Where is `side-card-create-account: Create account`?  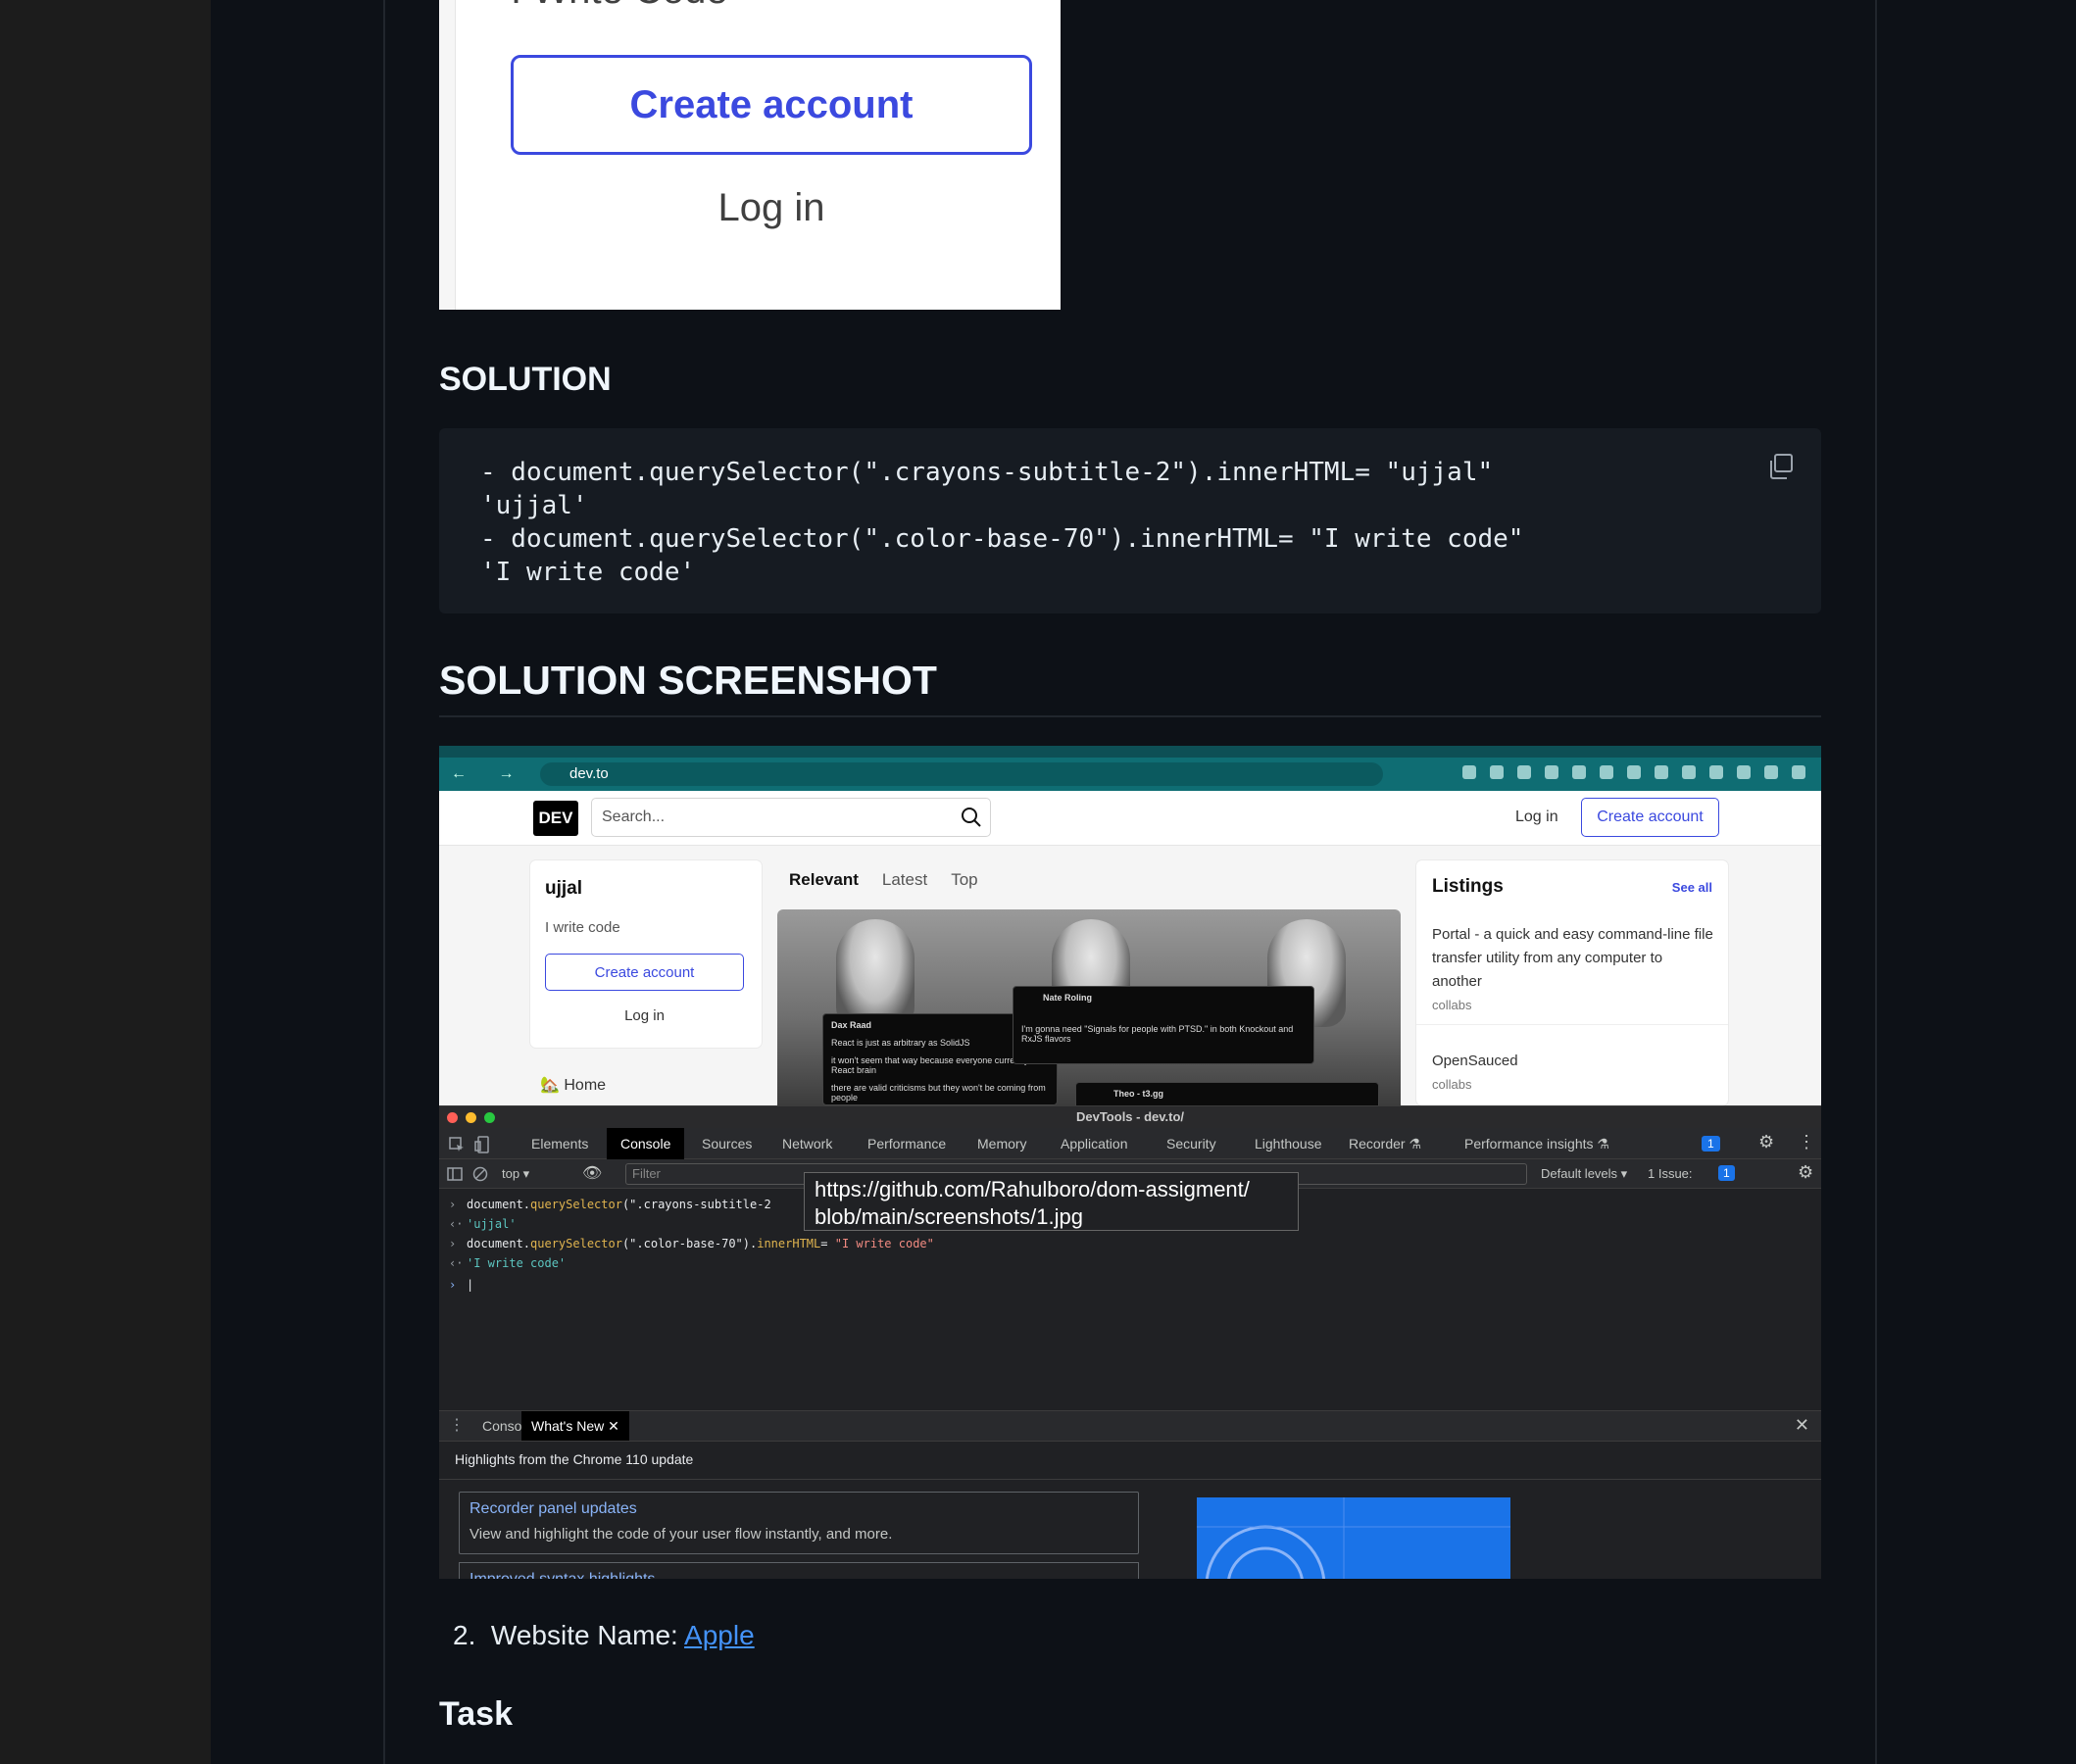 side-card-create-account: Create account is located at coordinates (645, 972).